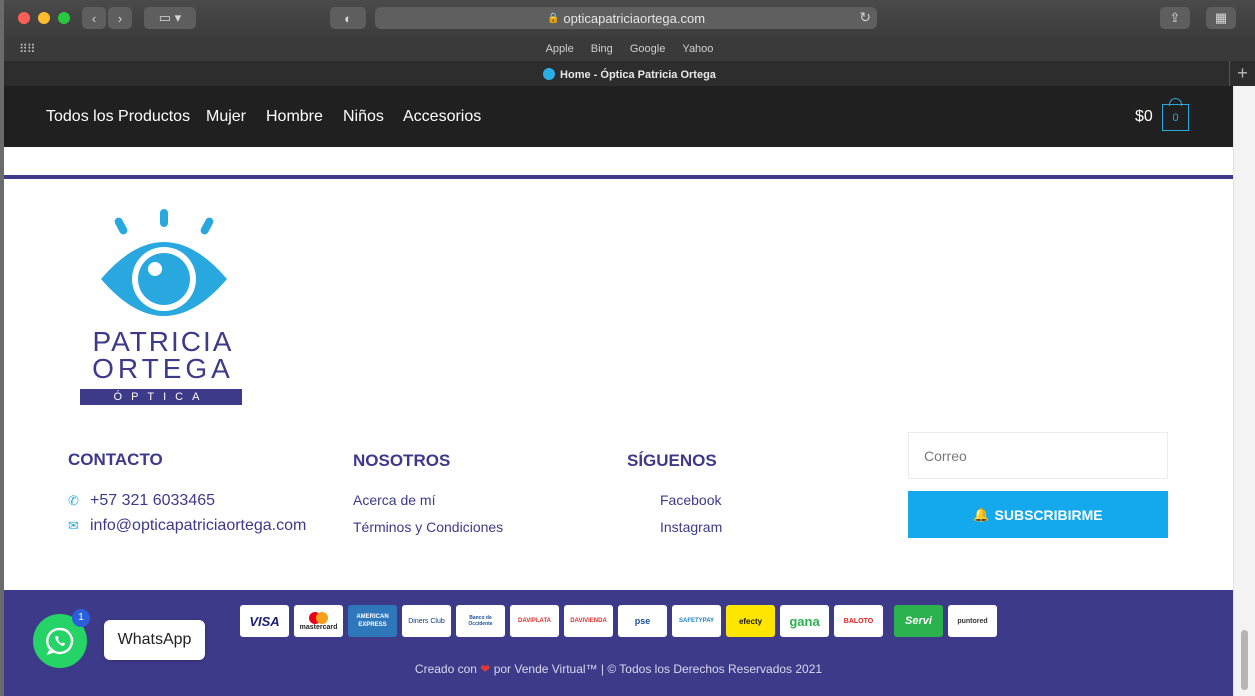  Describe the element at coordinates (73, 500) in the screenshot. I see `phone-icon: ✆` at that location.